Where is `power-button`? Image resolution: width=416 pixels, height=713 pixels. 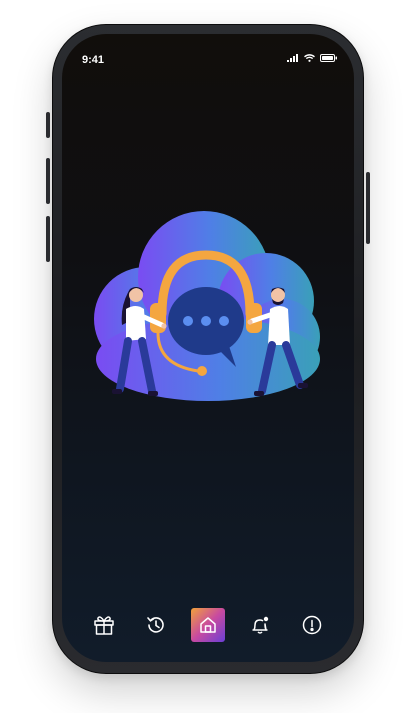 power-button is located at coordinates (368, 208).